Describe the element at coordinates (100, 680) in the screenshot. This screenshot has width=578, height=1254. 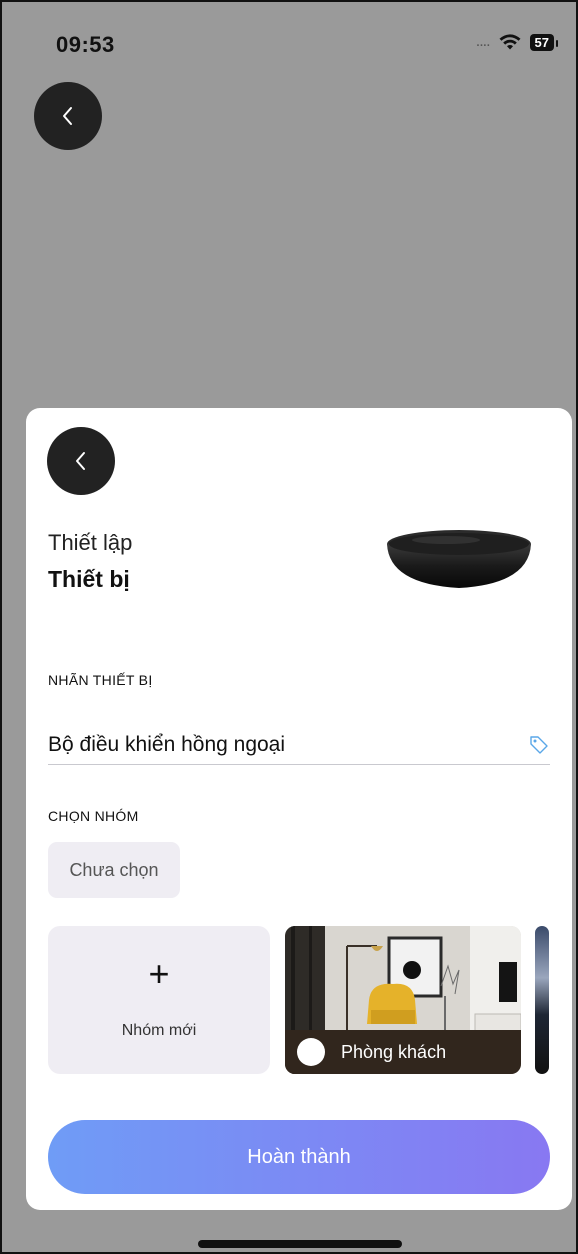
I see `device-label-heading: NHÃN THIẾT BỊ` at that location.